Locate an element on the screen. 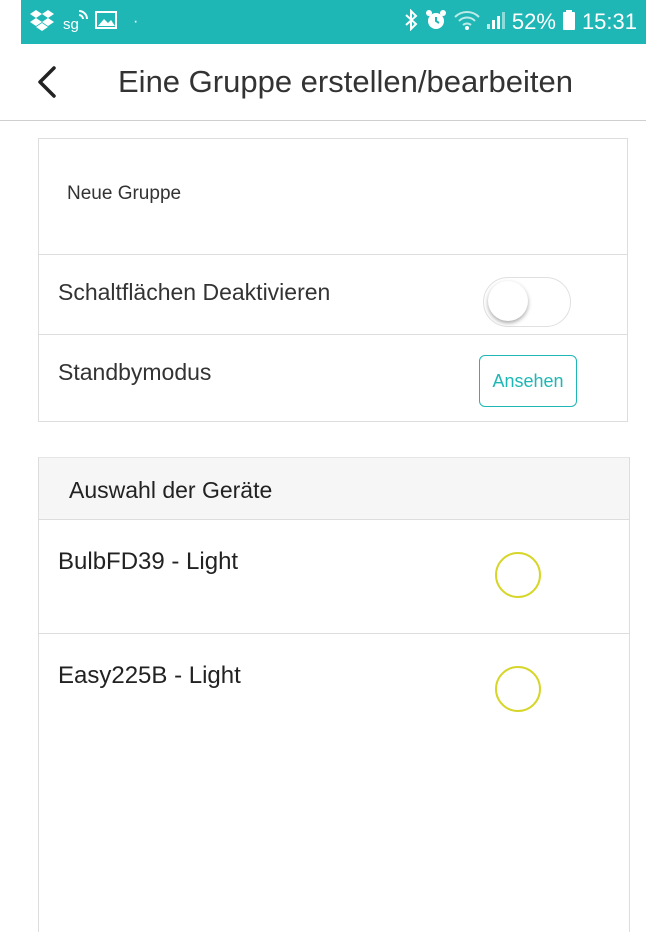 This screenshot has width=646, height=932. status-bar-left: sg · is located at coordinates (83, 22).